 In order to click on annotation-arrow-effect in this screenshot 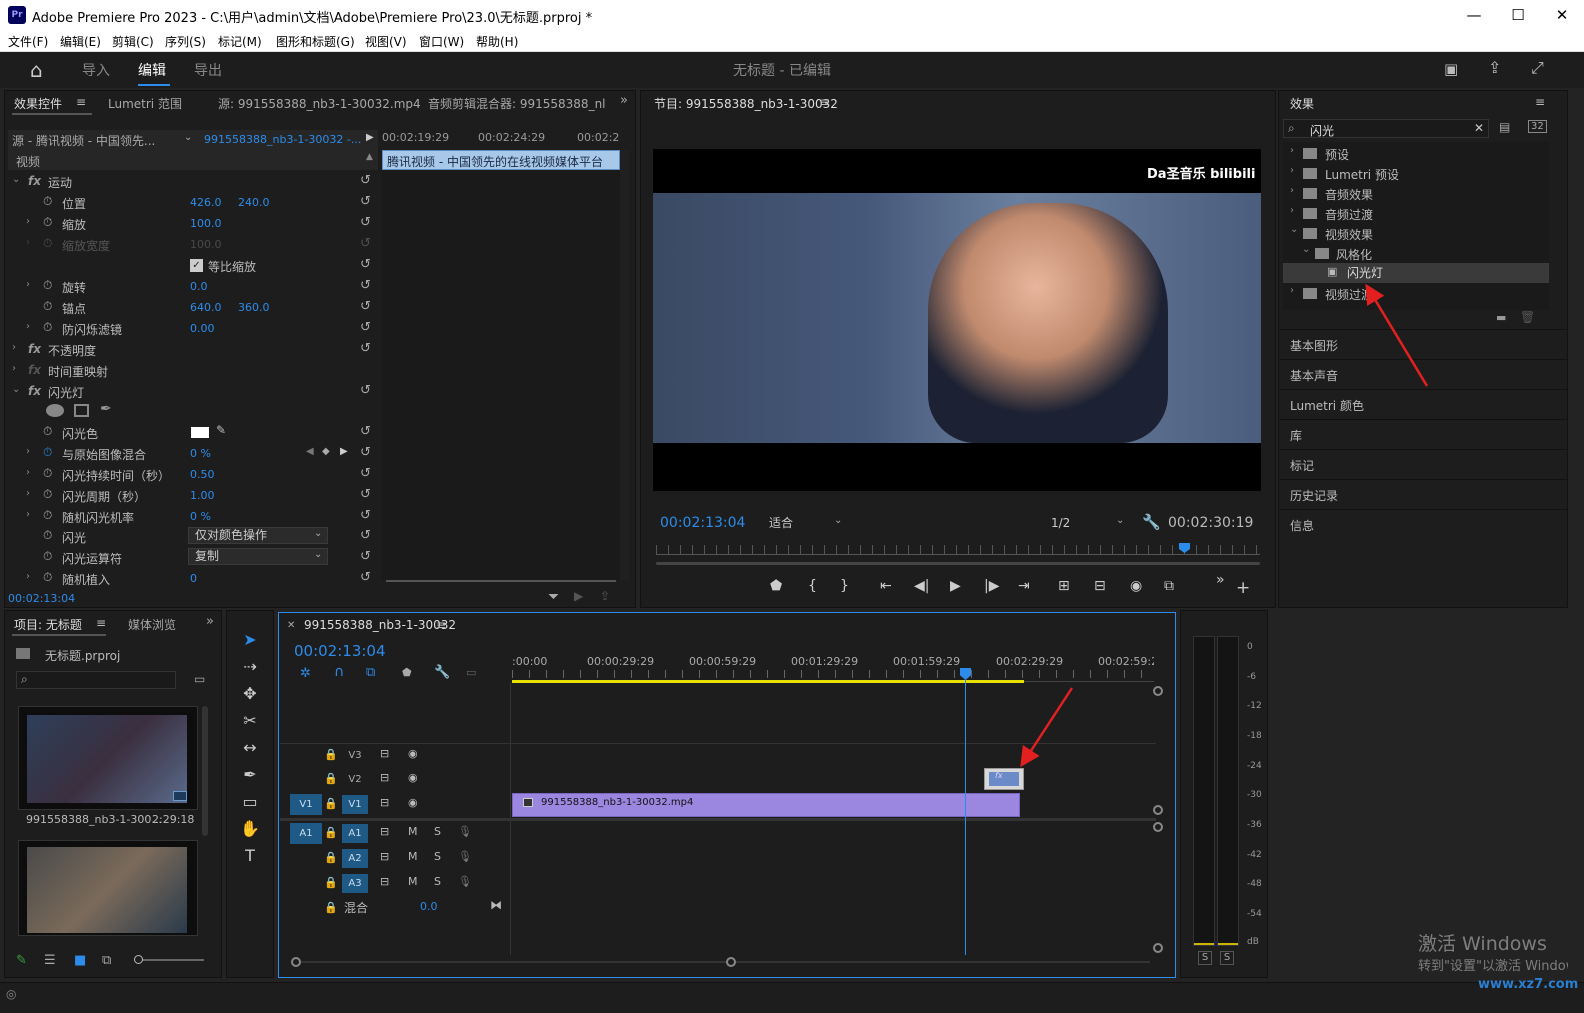, I will do `click(1397, 335)`.